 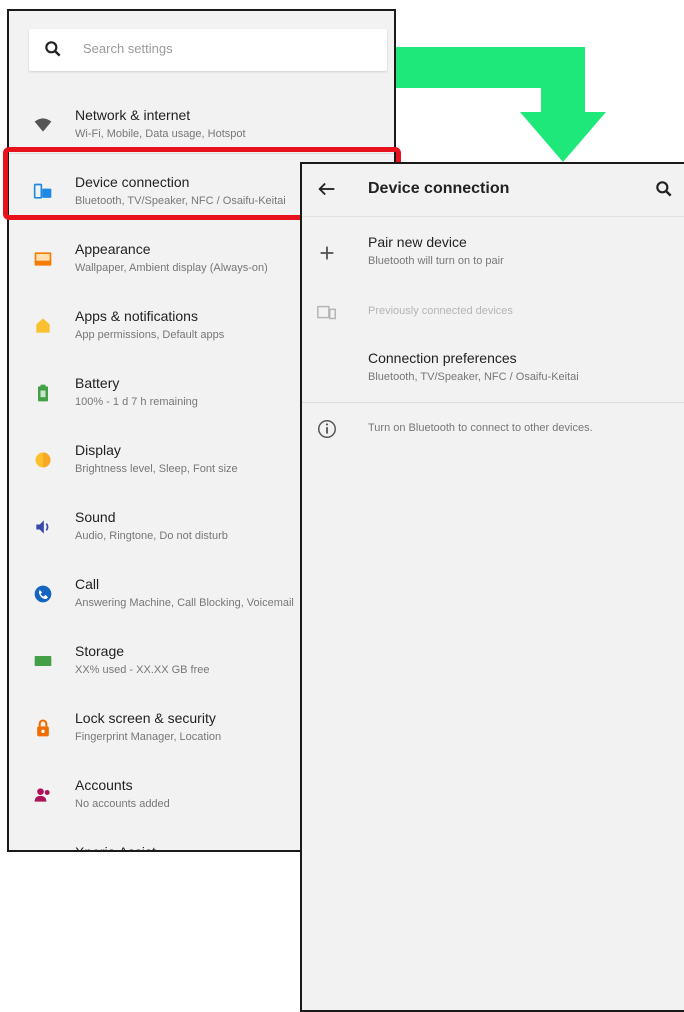 I want to click on item-title: Call, so click(x=87, y=584).